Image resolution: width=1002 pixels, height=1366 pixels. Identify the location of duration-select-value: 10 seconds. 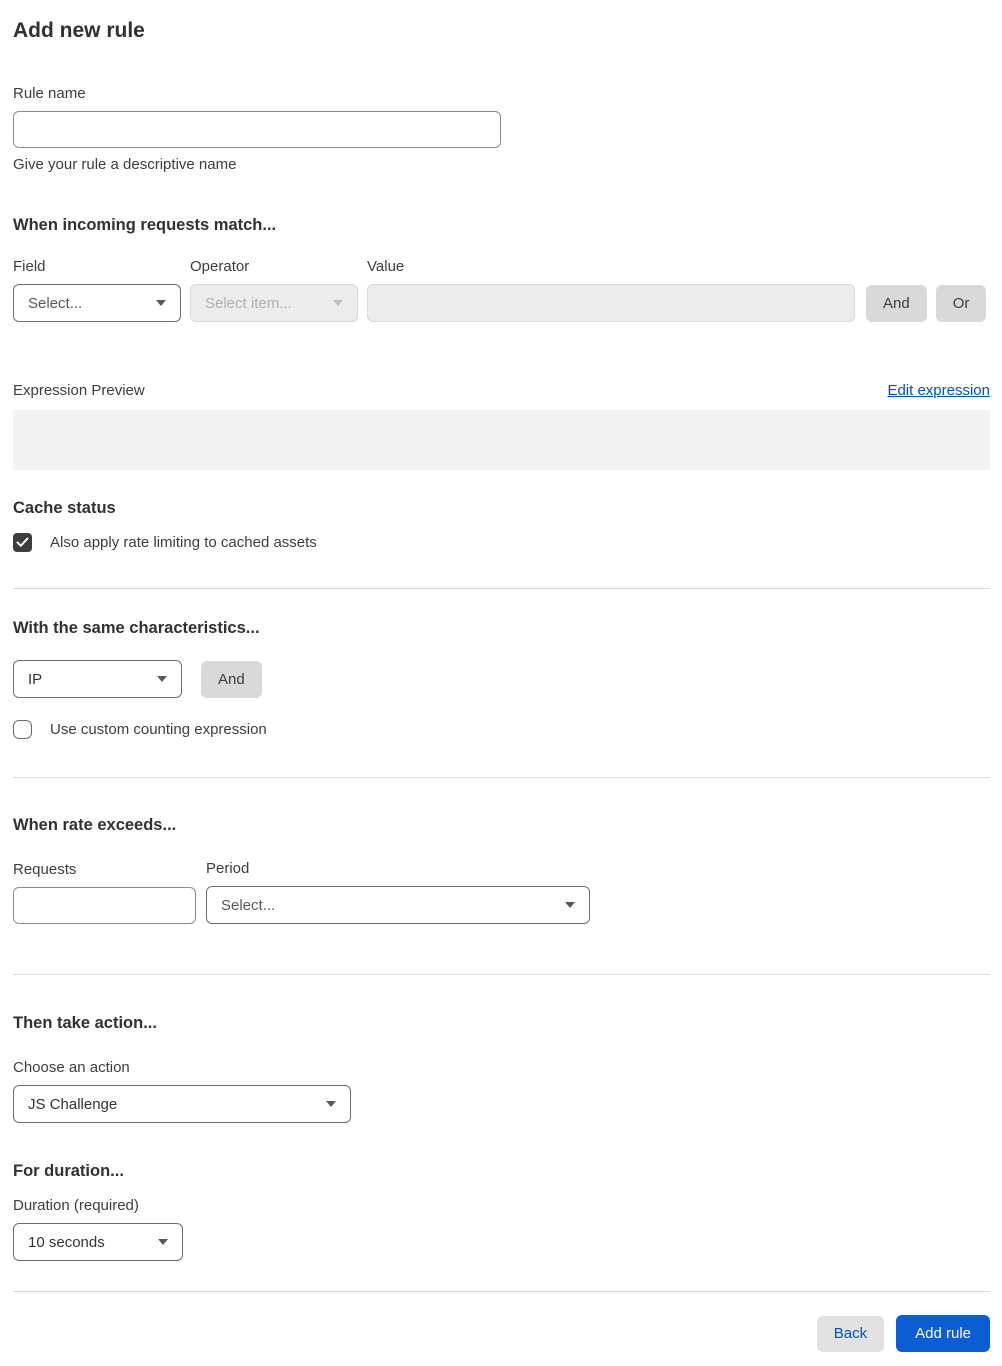
(66, 1242).